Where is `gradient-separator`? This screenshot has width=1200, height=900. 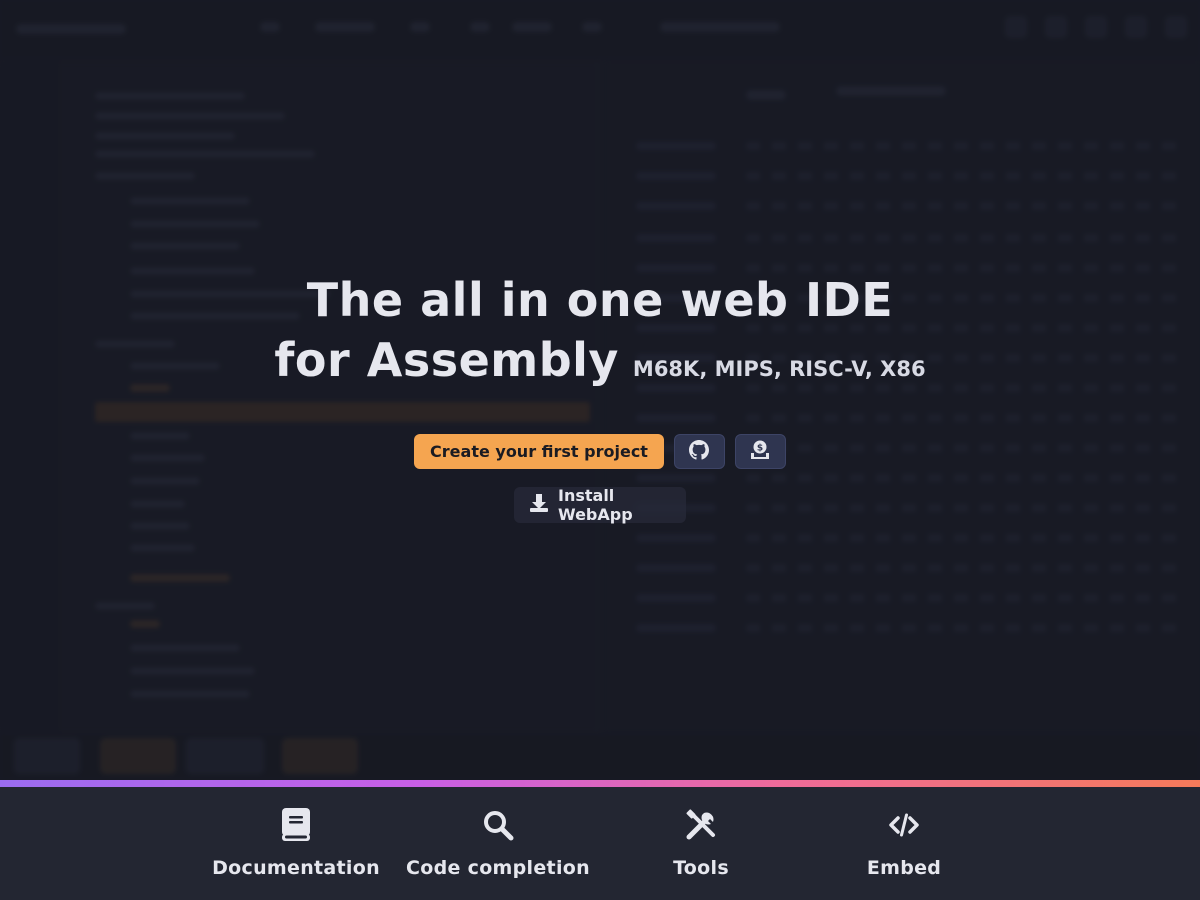
gradient-separator is located at coordinates (600, 783).